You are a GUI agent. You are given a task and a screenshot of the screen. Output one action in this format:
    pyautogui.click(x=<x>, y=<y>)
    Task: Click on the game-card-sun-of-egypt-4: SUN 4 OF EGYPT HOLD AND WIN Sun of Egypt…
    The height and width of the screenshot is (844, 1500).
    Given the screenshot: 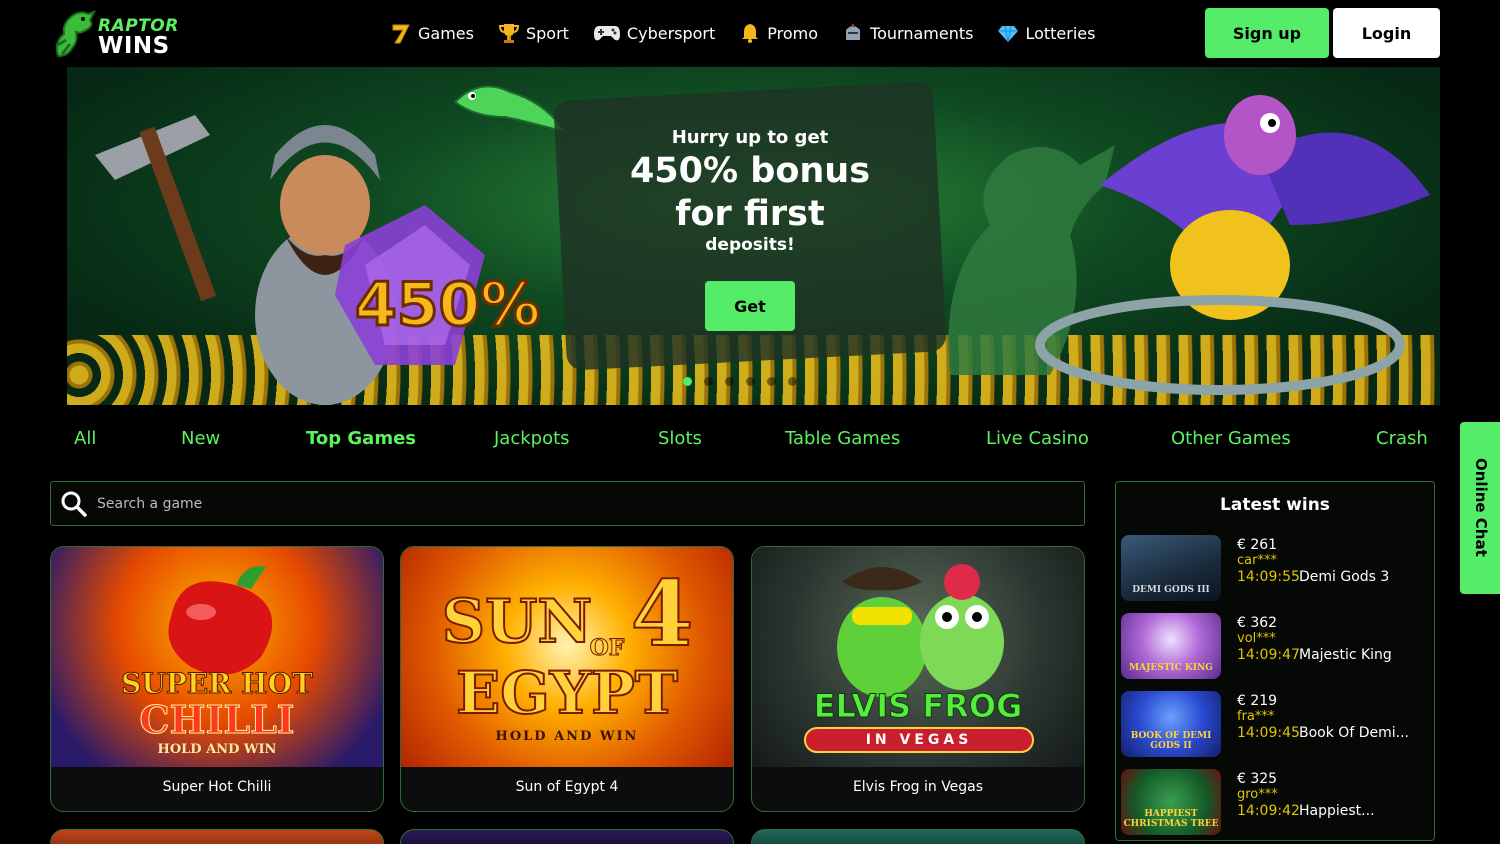 What is the action you would take?
    pyautogui.click(x=567, y=679)
    